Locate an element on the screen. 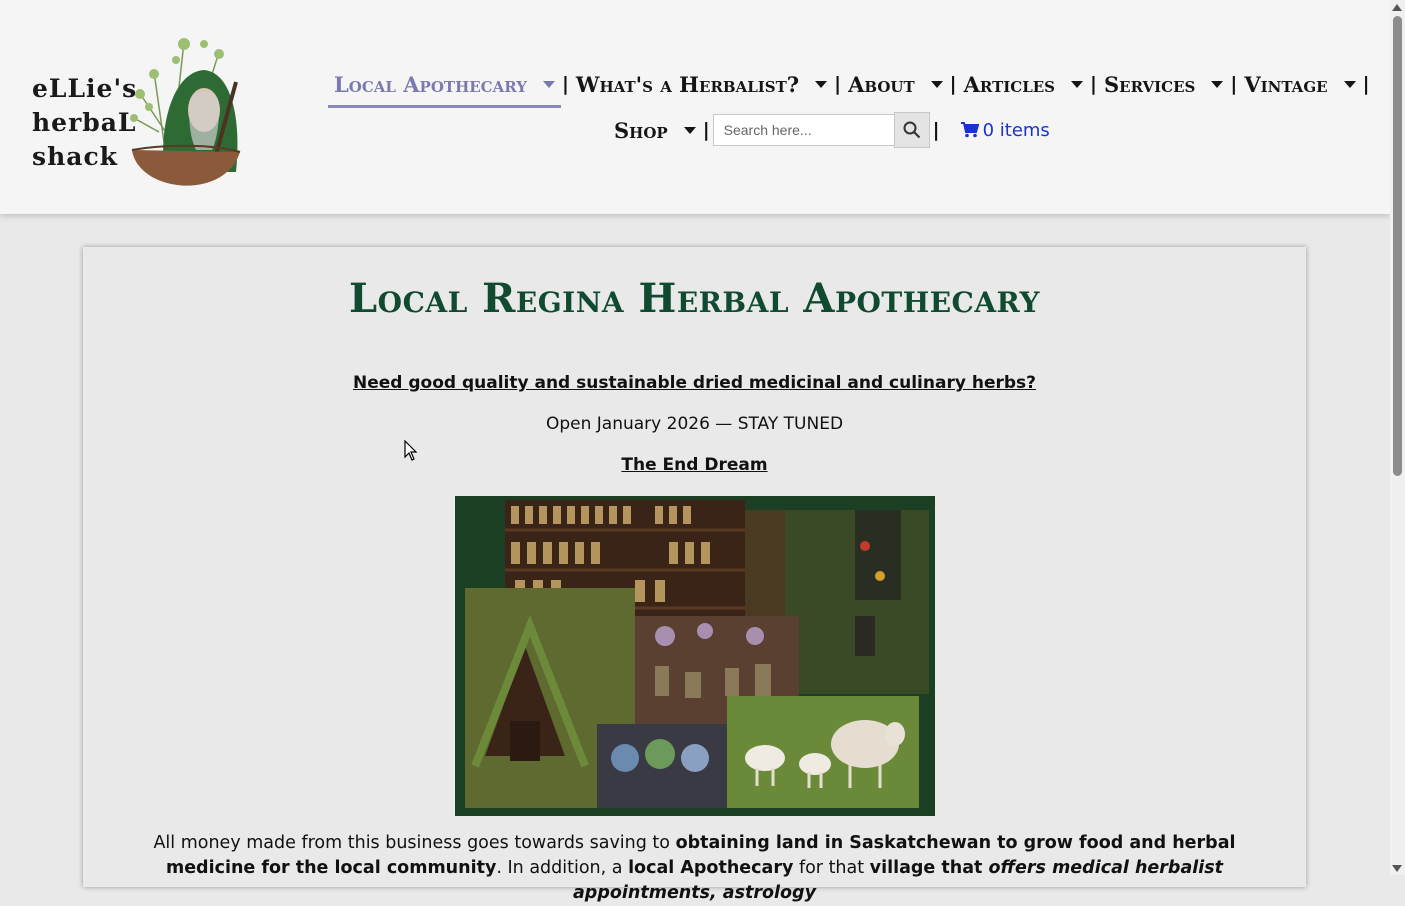 Image resolution: width=1405 pixels, height=906 pixels. nav-label: Local Apothecary is located at coordinates (430, 84).